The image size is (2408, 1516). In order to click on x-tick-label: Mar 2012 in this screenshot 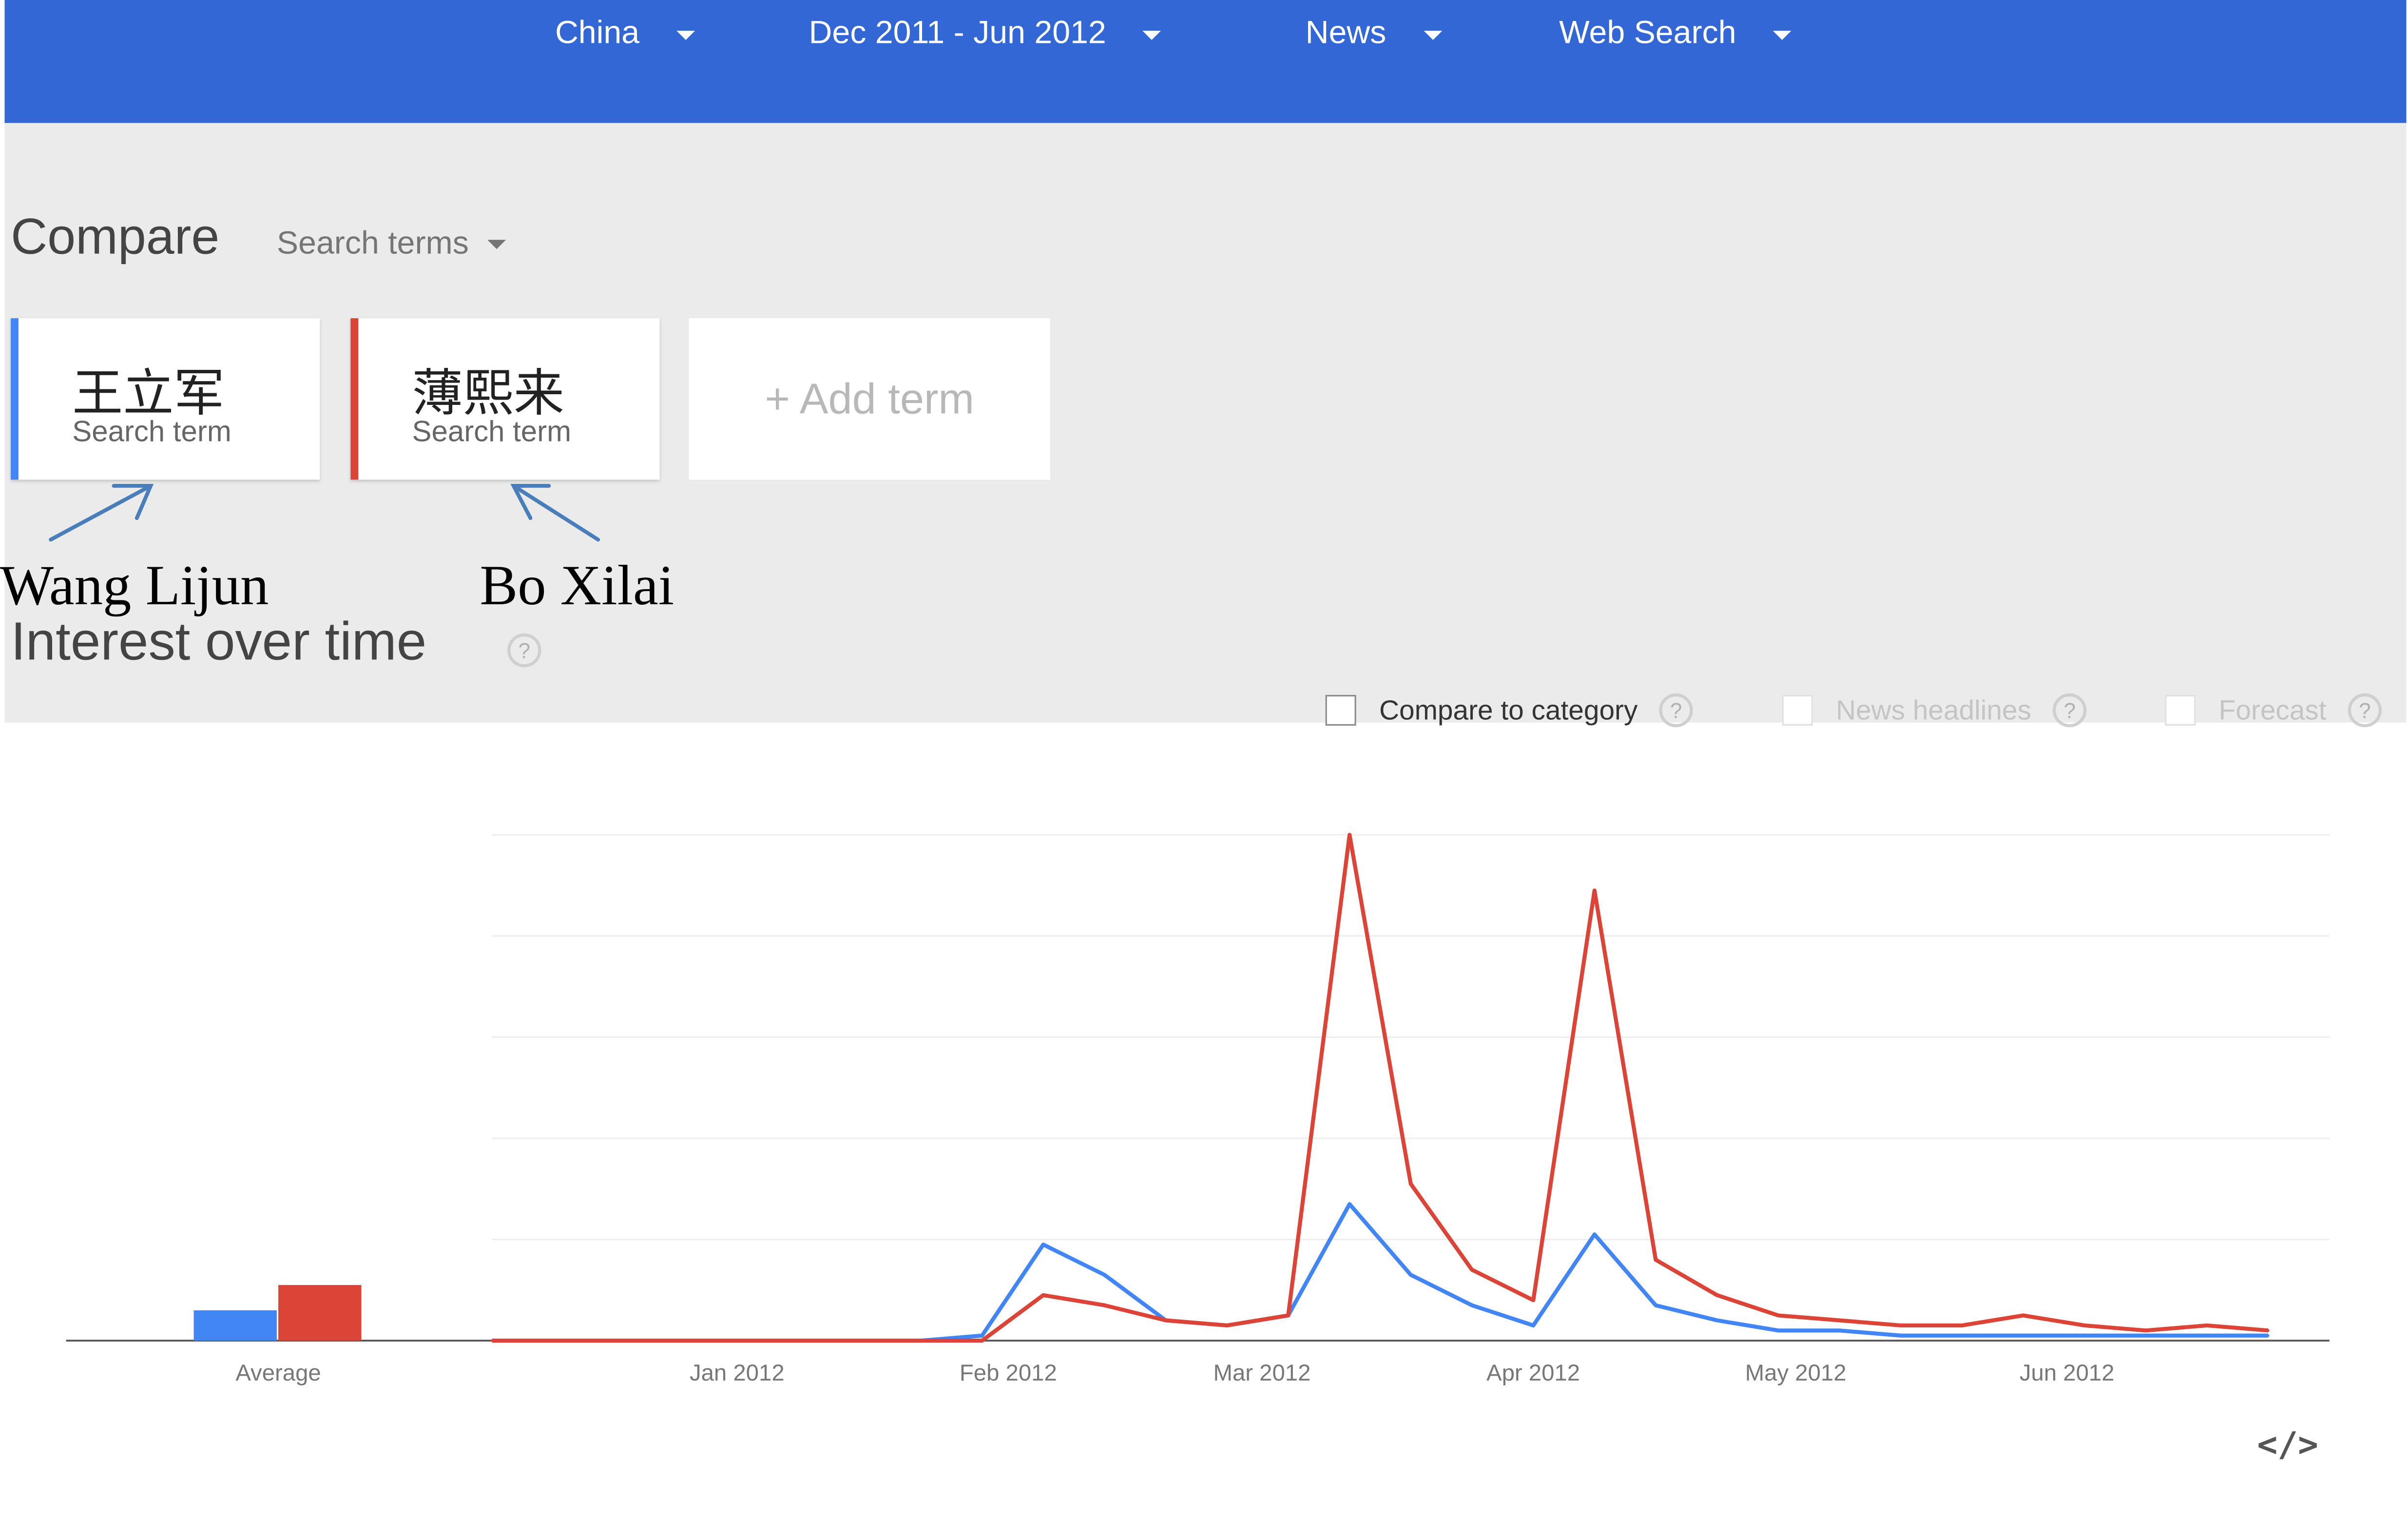, I will do `click(1262, 1373)`.